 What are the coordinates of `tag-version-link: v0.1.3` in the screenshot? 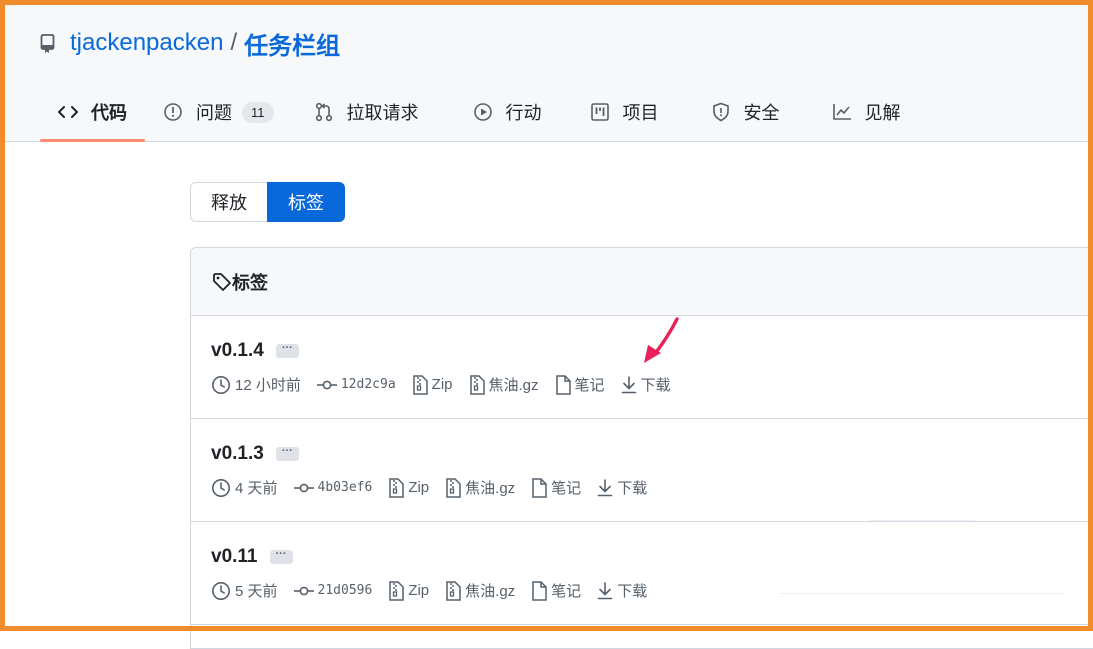 It's located at (237, 454).